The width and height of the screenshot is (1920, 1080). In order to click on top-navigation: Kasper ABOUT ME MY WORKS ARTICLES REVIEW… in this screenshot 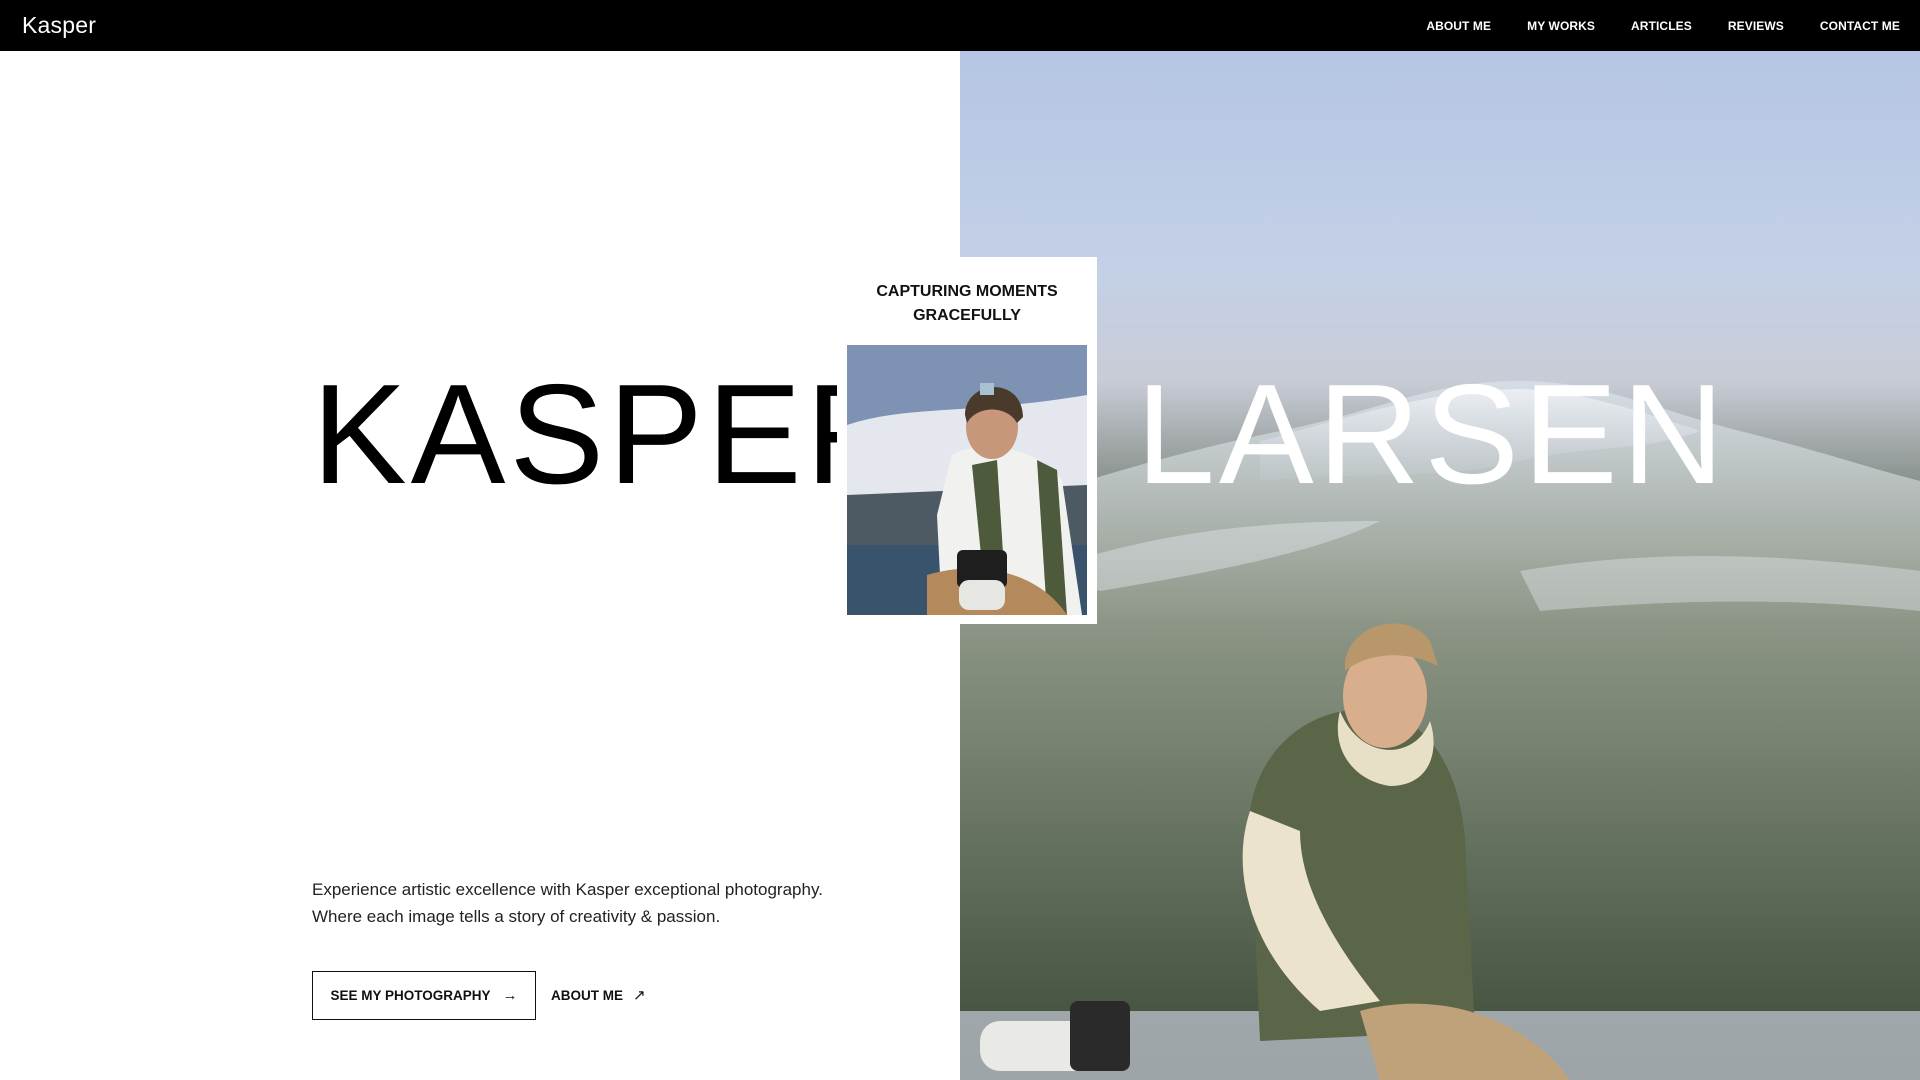, I will do `click(960, 25)`.